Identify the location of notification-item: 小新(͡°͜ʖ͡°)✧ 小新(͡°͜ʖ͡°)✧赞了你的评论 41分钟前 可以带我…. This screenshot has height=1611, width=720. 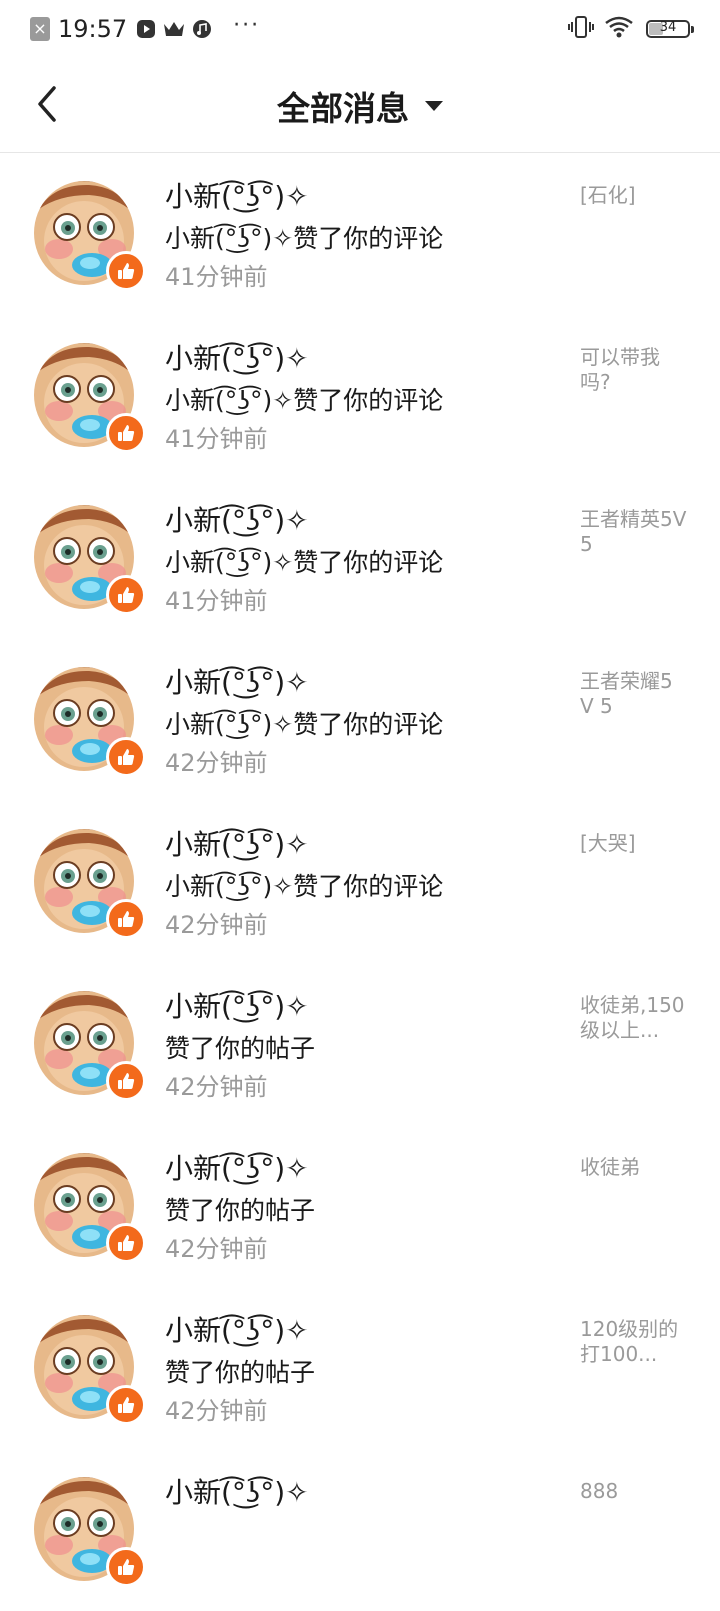
(360, 396).